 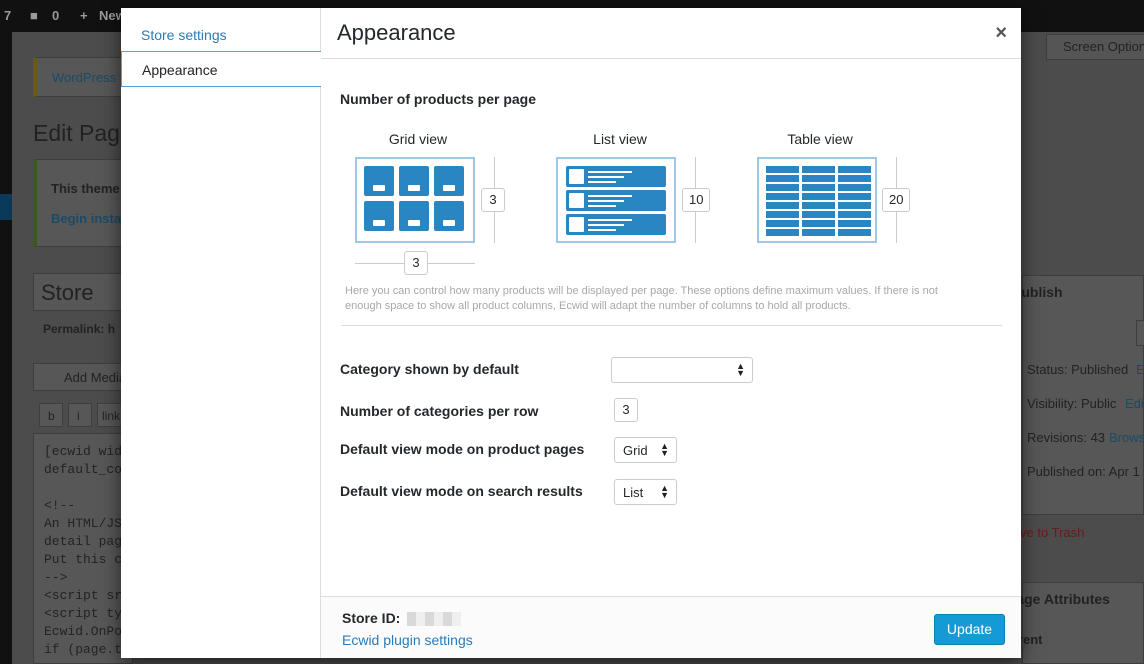 I want to click on close-icon: ×, so click(x=1001, y=33).